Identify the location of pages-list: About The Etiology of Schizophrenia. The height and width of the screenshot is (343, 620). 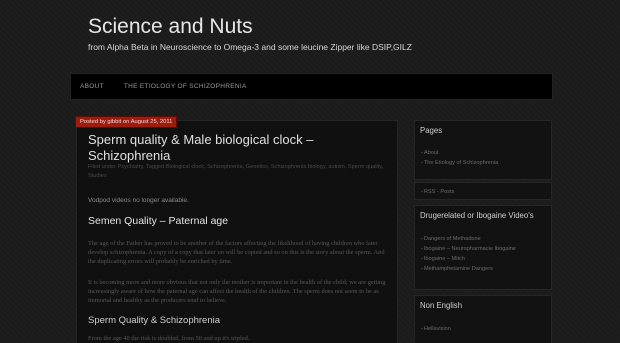
(459, 158).